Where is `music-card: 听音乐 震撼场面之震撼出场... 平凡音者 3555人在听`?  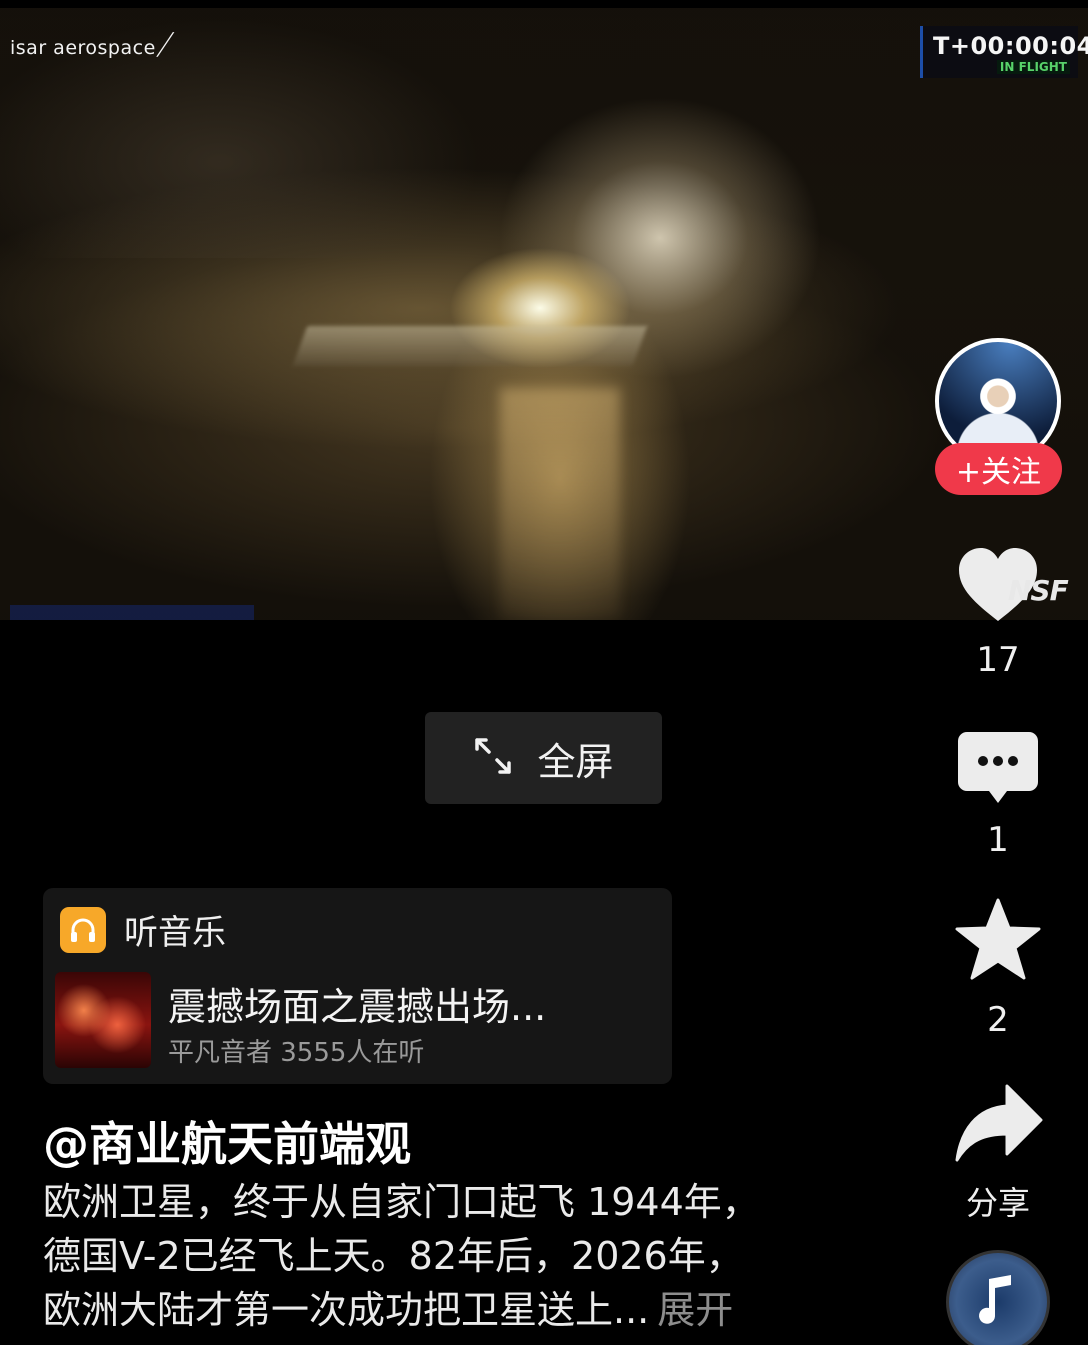
music-card: 听音乐 震撼场面之震撼出场... 平凡音者 3555人在听 is located at coordinates (357, 986).